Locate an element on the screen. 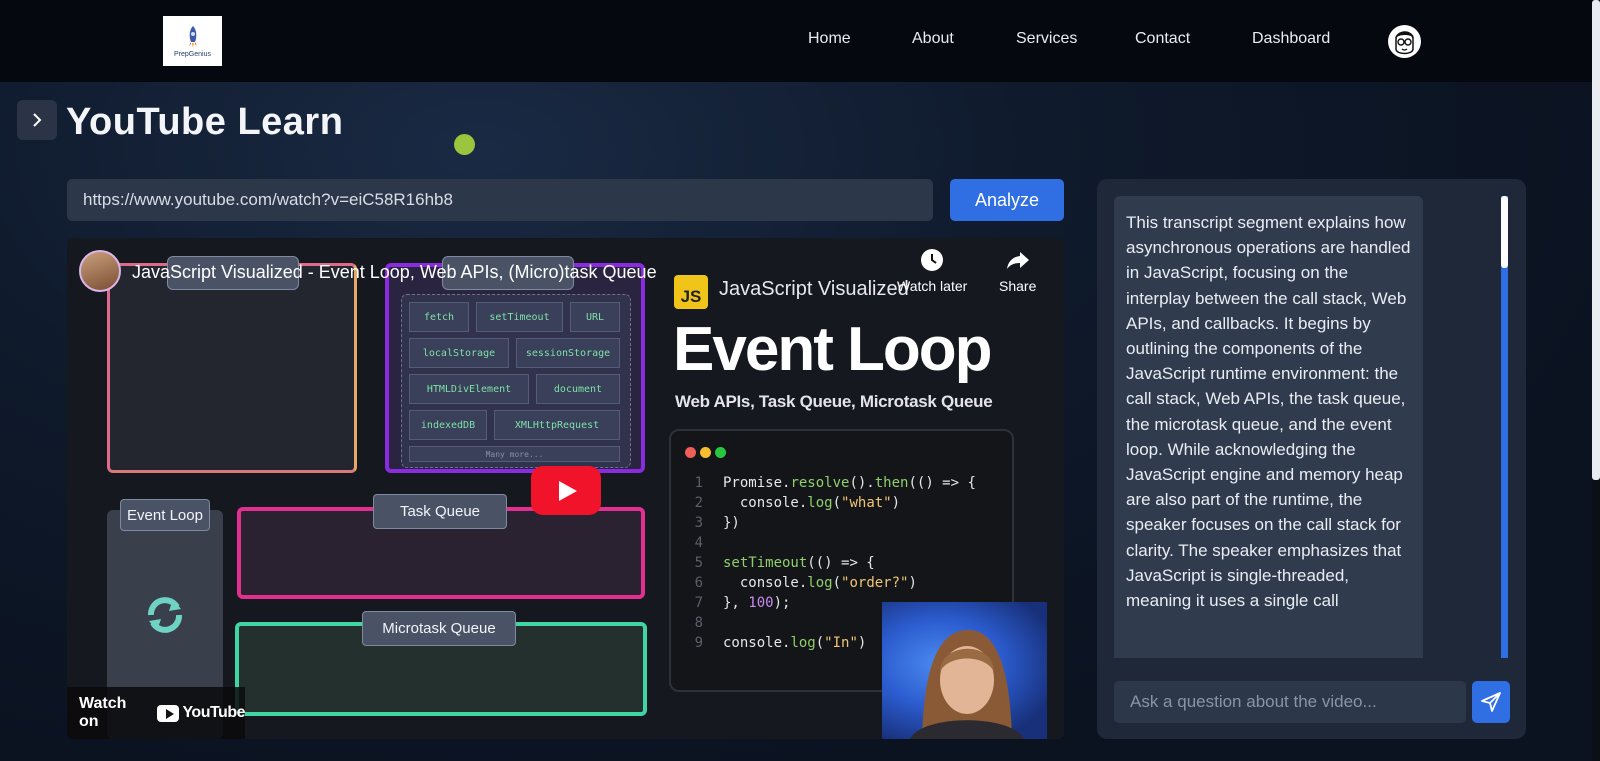  presenter-webcam is located at coordinates (964, 670).